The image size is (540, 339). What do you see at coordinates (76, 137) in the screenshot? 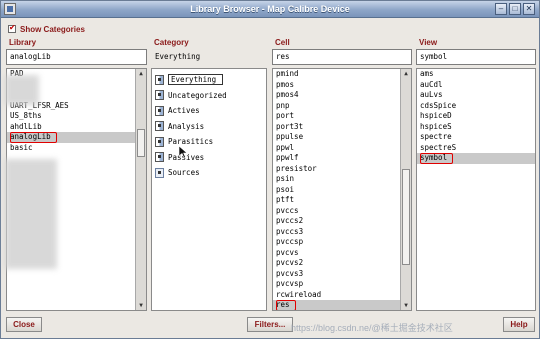
I see `list-item-selected: analogLib` at bounding box center [76, 137].